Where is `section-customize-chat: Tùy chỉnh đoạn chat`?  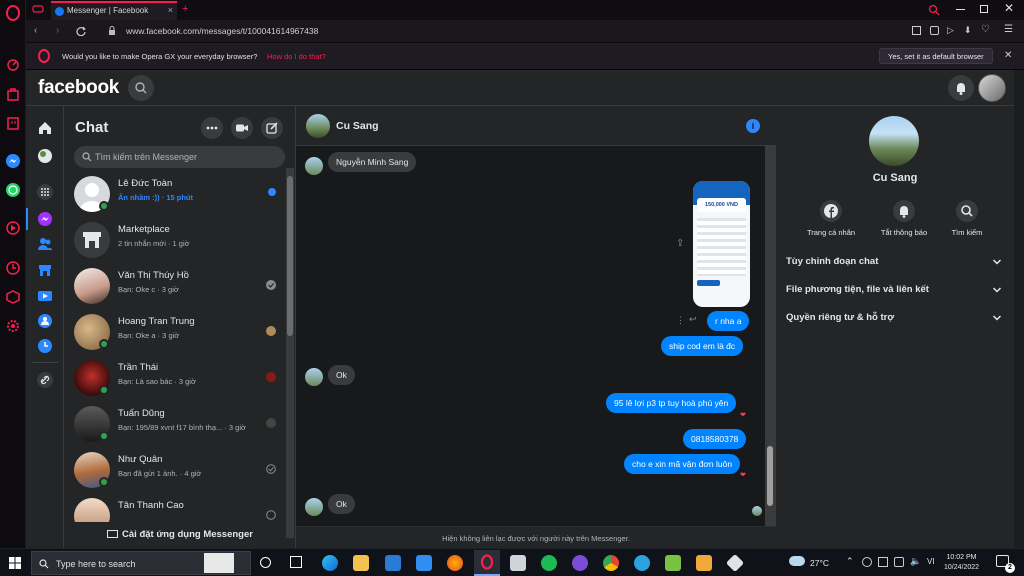
section-customize-chat: Tùy chỉnh đoạn chat is located at coordinates (895, 266).